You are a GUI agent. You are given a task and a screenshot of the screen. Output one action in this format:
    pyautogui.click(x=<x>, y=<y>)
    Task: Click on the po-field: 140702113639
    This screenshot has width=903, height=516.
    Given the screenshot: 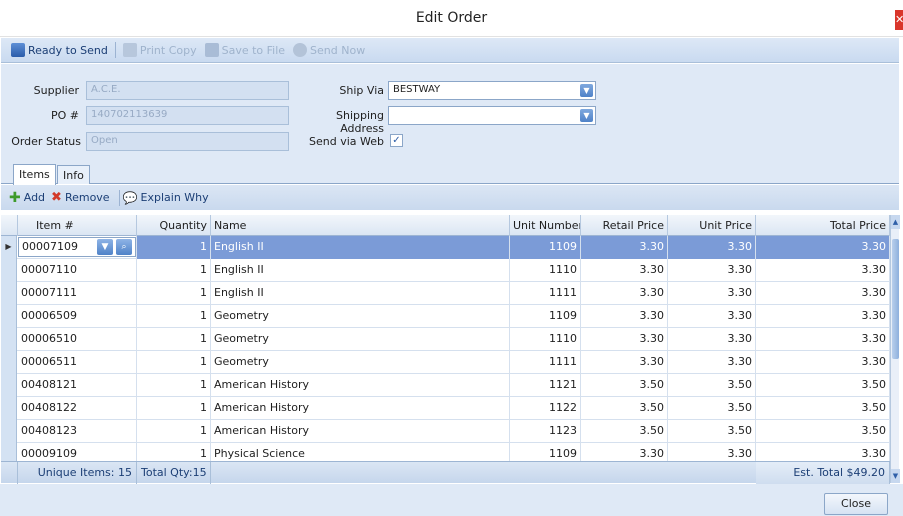 What is the action you would take?
    pyautogui.click(x=187, y=115)
    